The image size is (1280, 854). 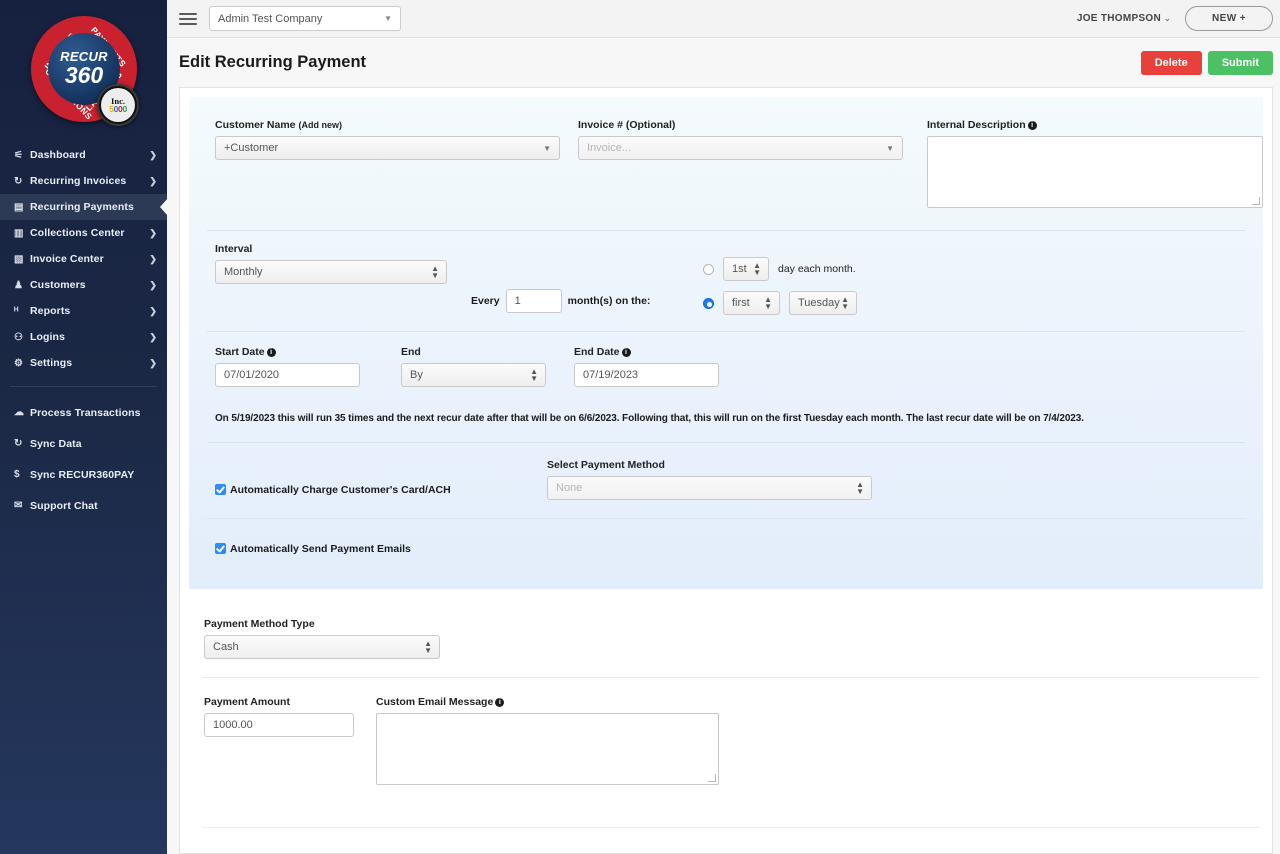 What do you see at coordinates (83, 505) in the screenshot?
I see `sidebar-item-support-chat: ✉ Support Chat` at bounding box center [83, 505].